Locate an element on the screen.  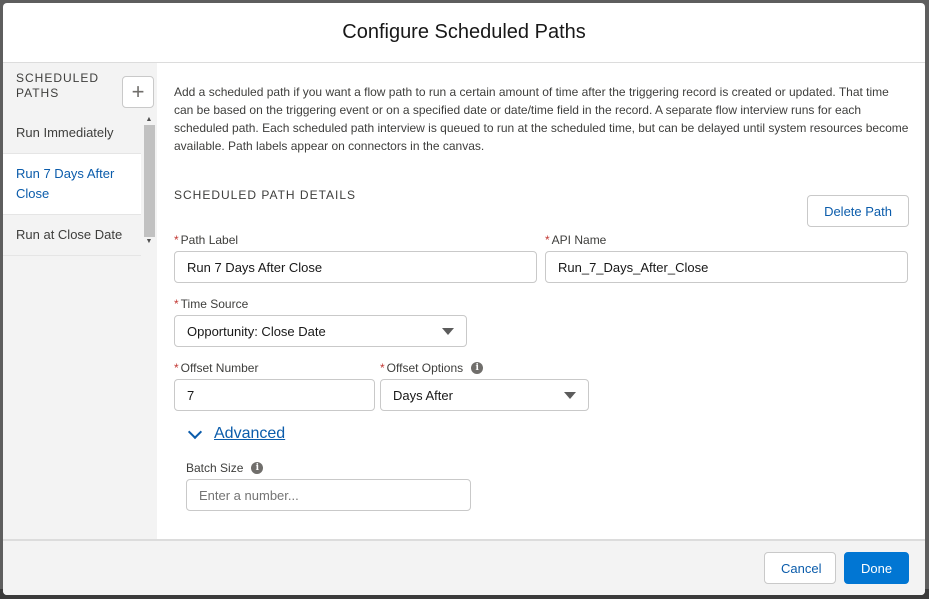
sidebar-item-label: Run Immediately is located at coordinates (65, 132).